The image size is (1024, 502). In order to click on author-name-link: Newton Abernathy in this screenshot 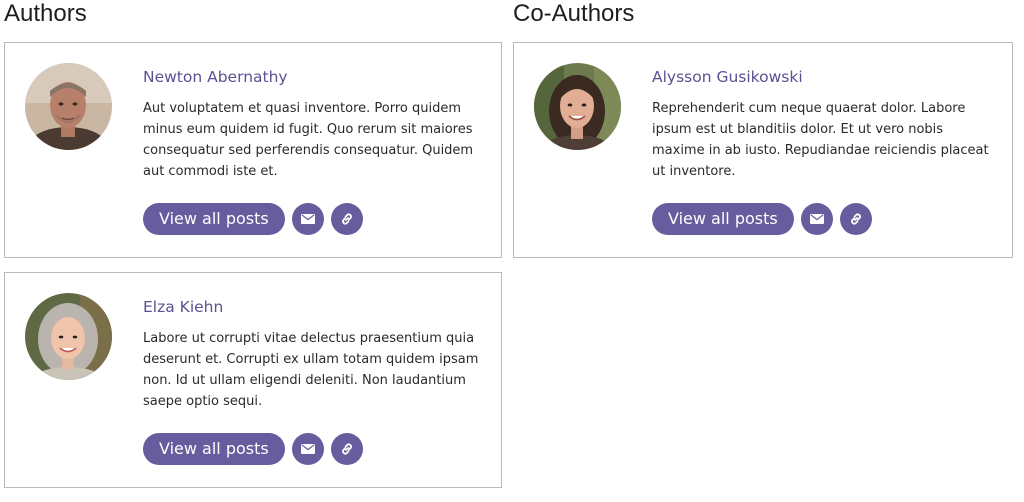, I will do `click(215, 77)`.